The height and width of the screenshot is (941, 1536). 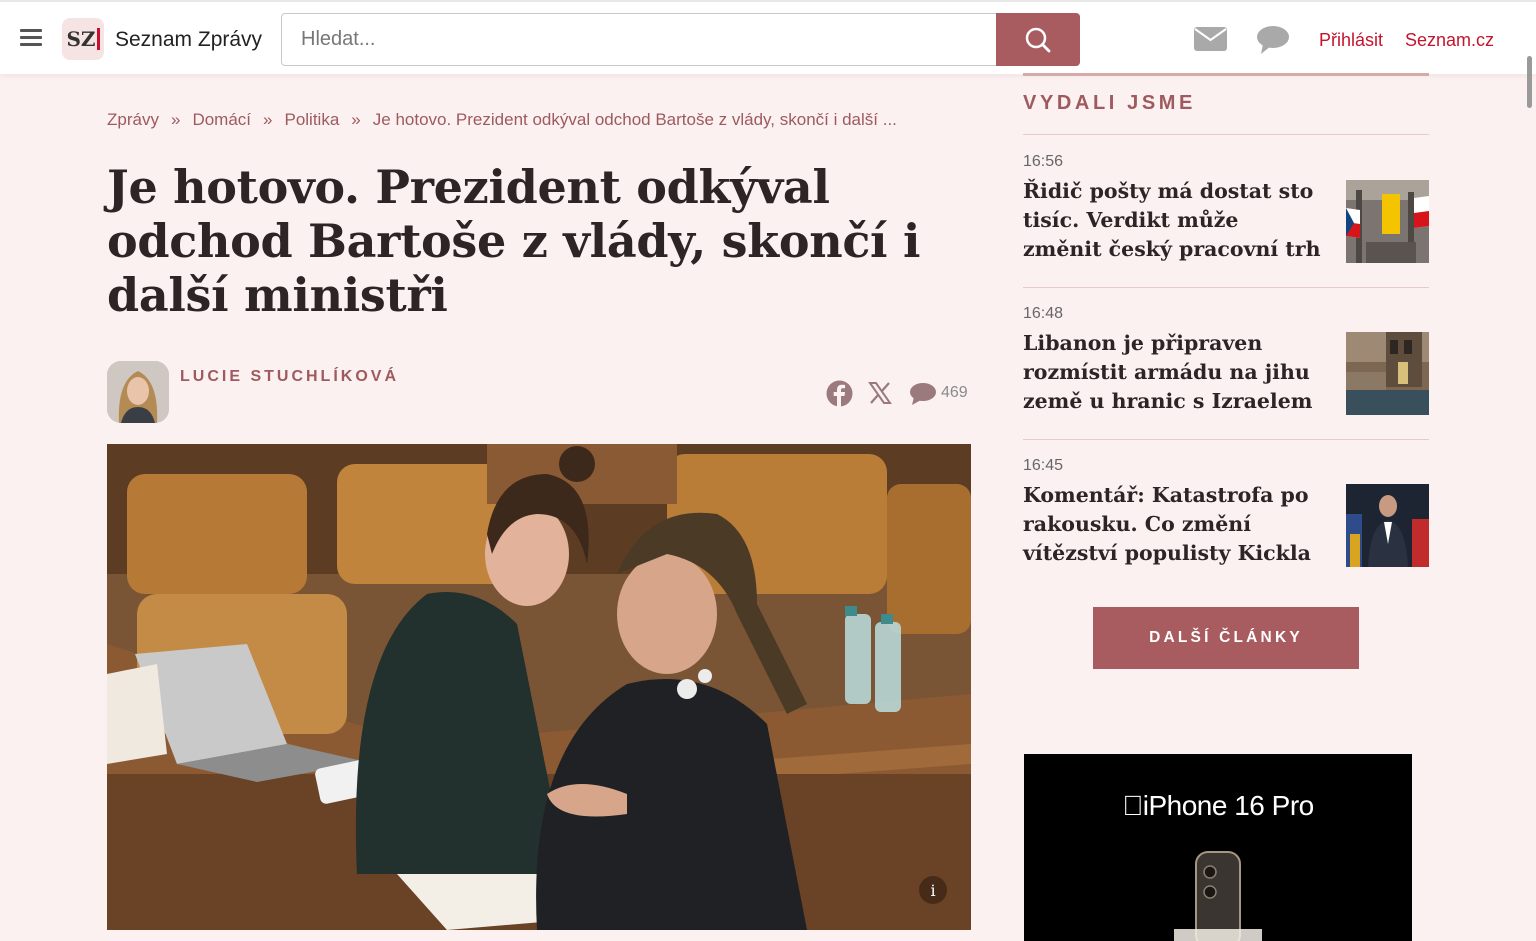 What do you see at coordinates (138, 392) in the screenshot?
I see `author-avatar` at bounding box center [138, 392].